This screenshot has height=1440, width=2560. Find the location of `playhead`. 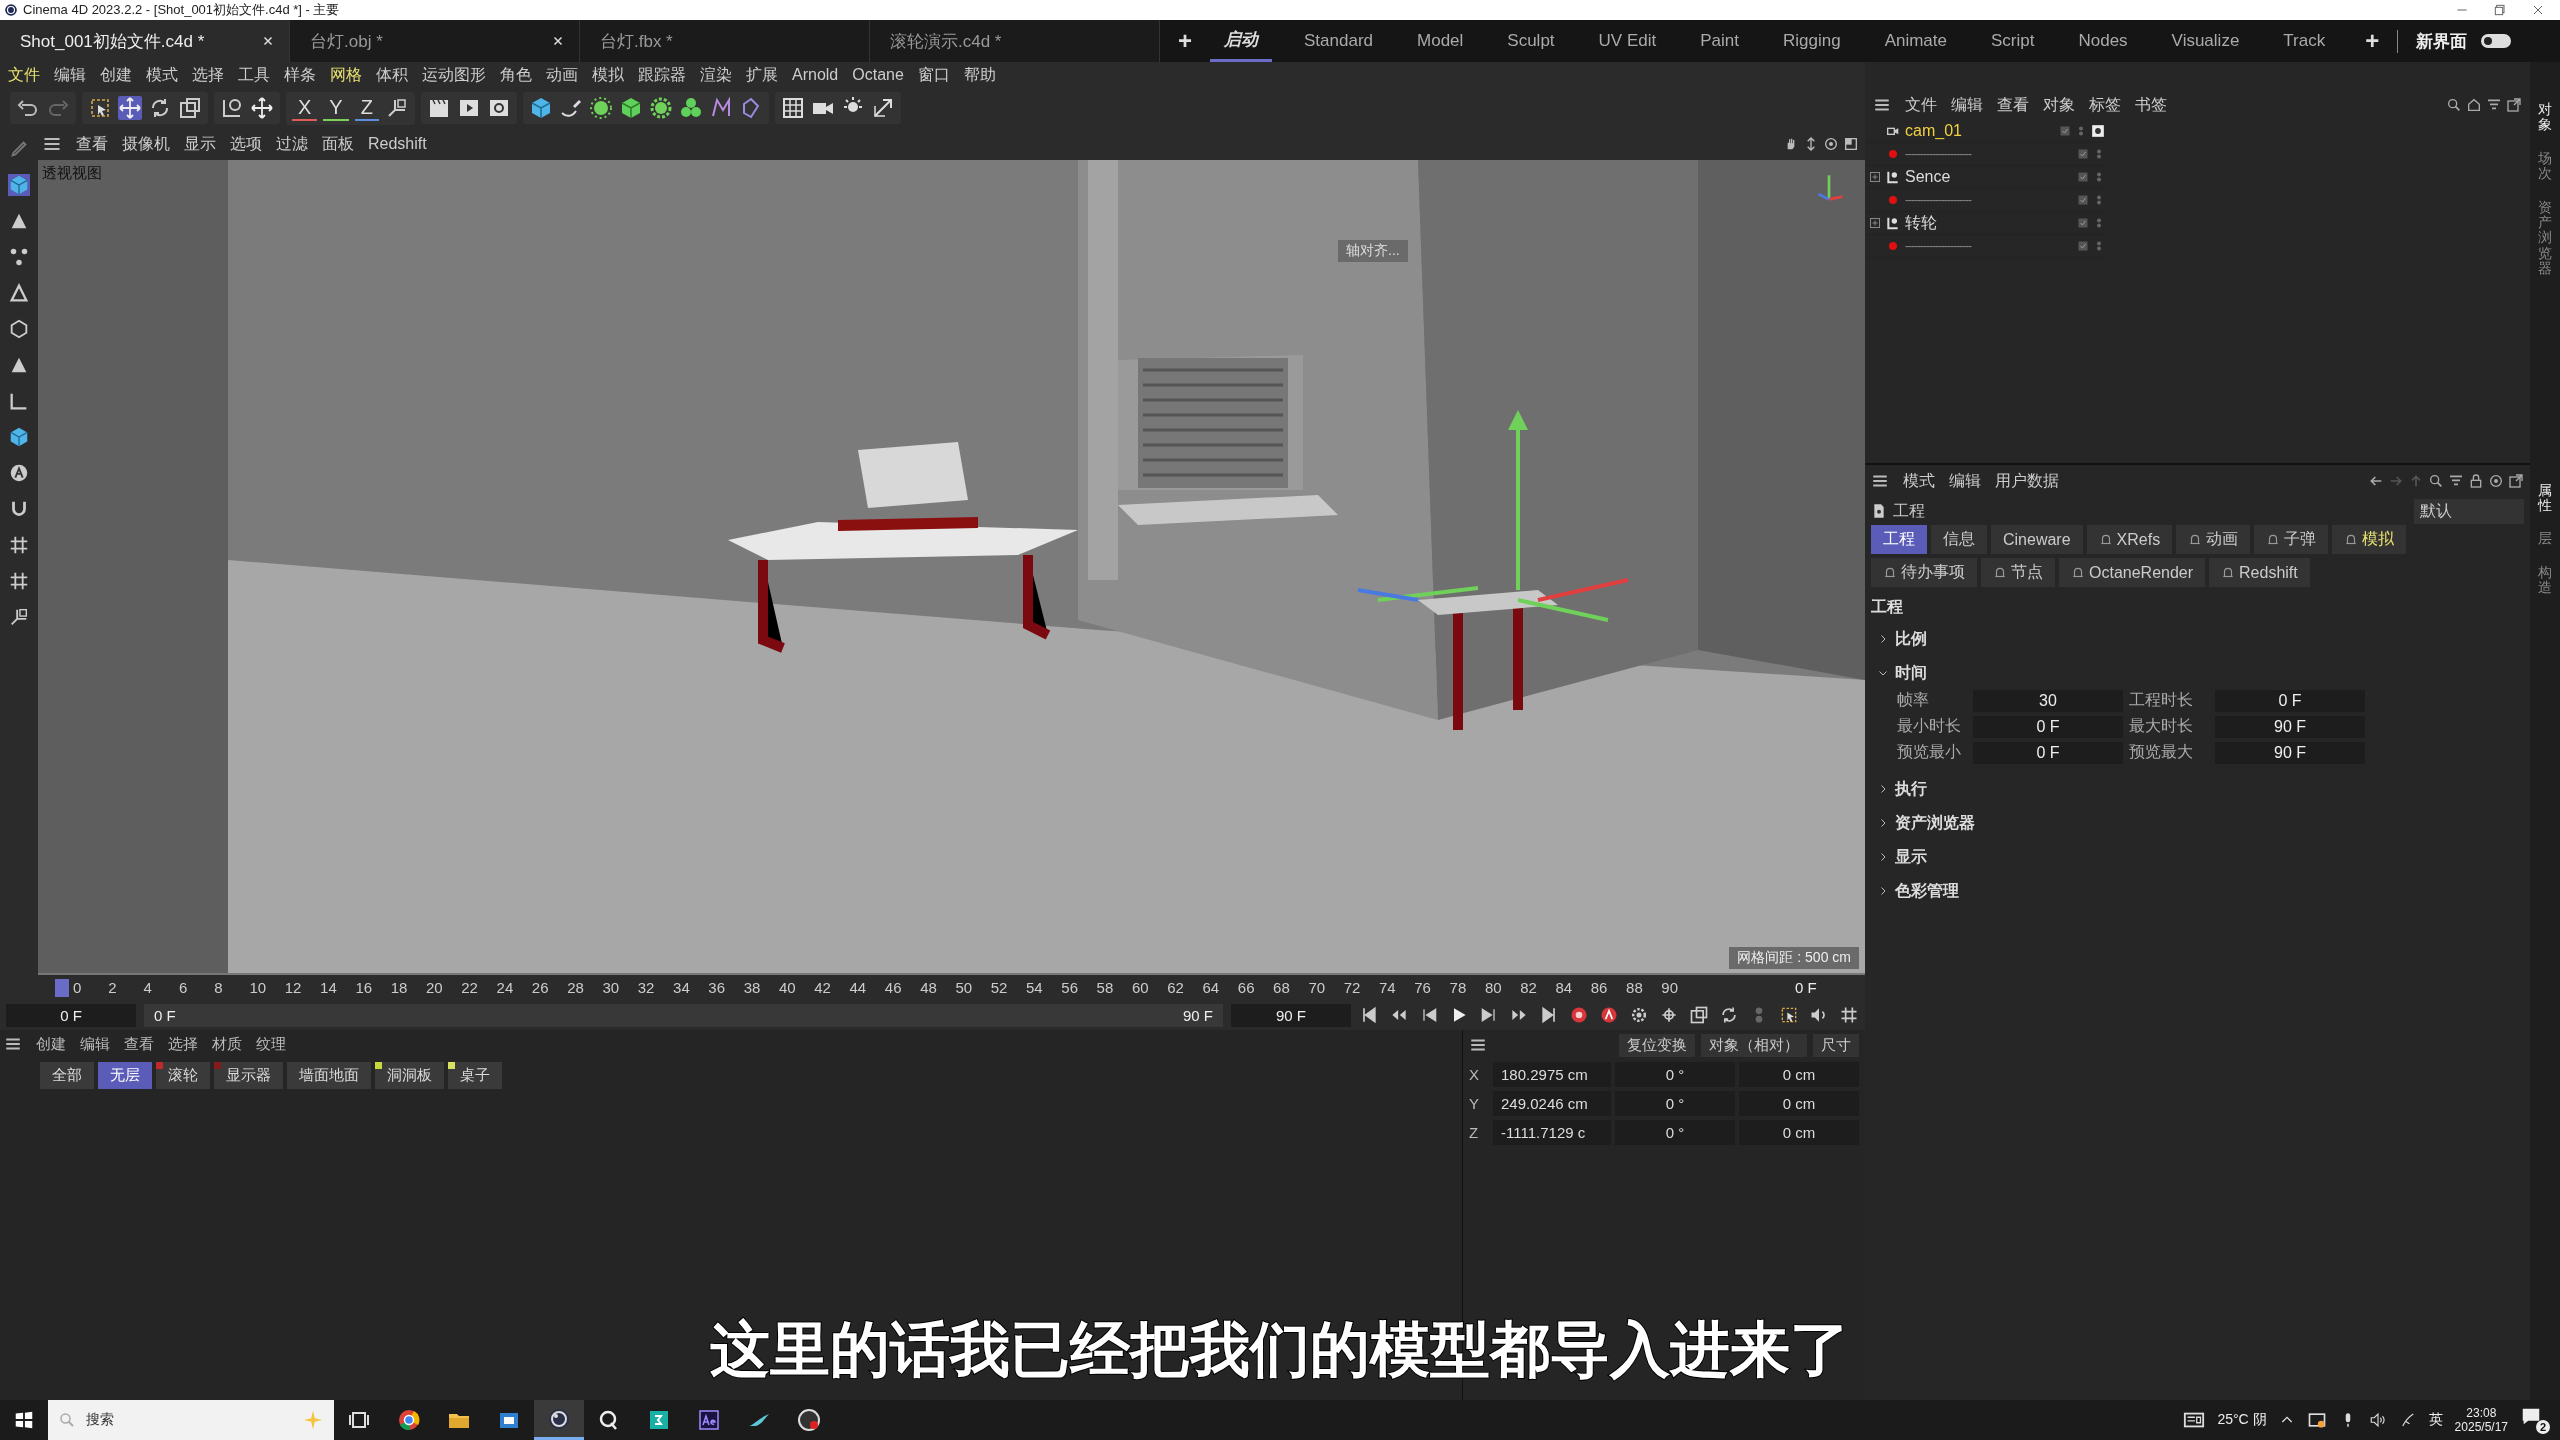

playhead is located at coordinates (62, 987).